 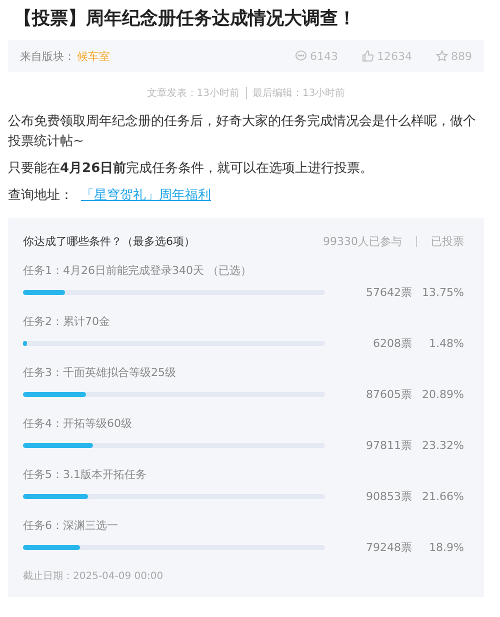 I want to click on vote-percent: 21.66%, so click(x=442, y=496).